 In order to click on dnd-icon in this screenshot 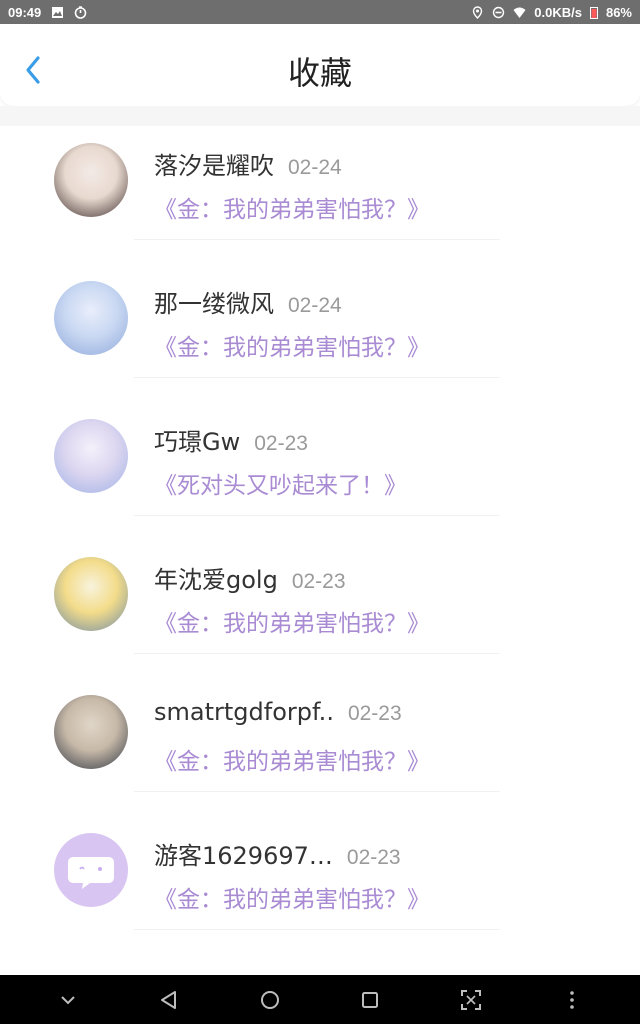, I will do `click(499, 12)`.